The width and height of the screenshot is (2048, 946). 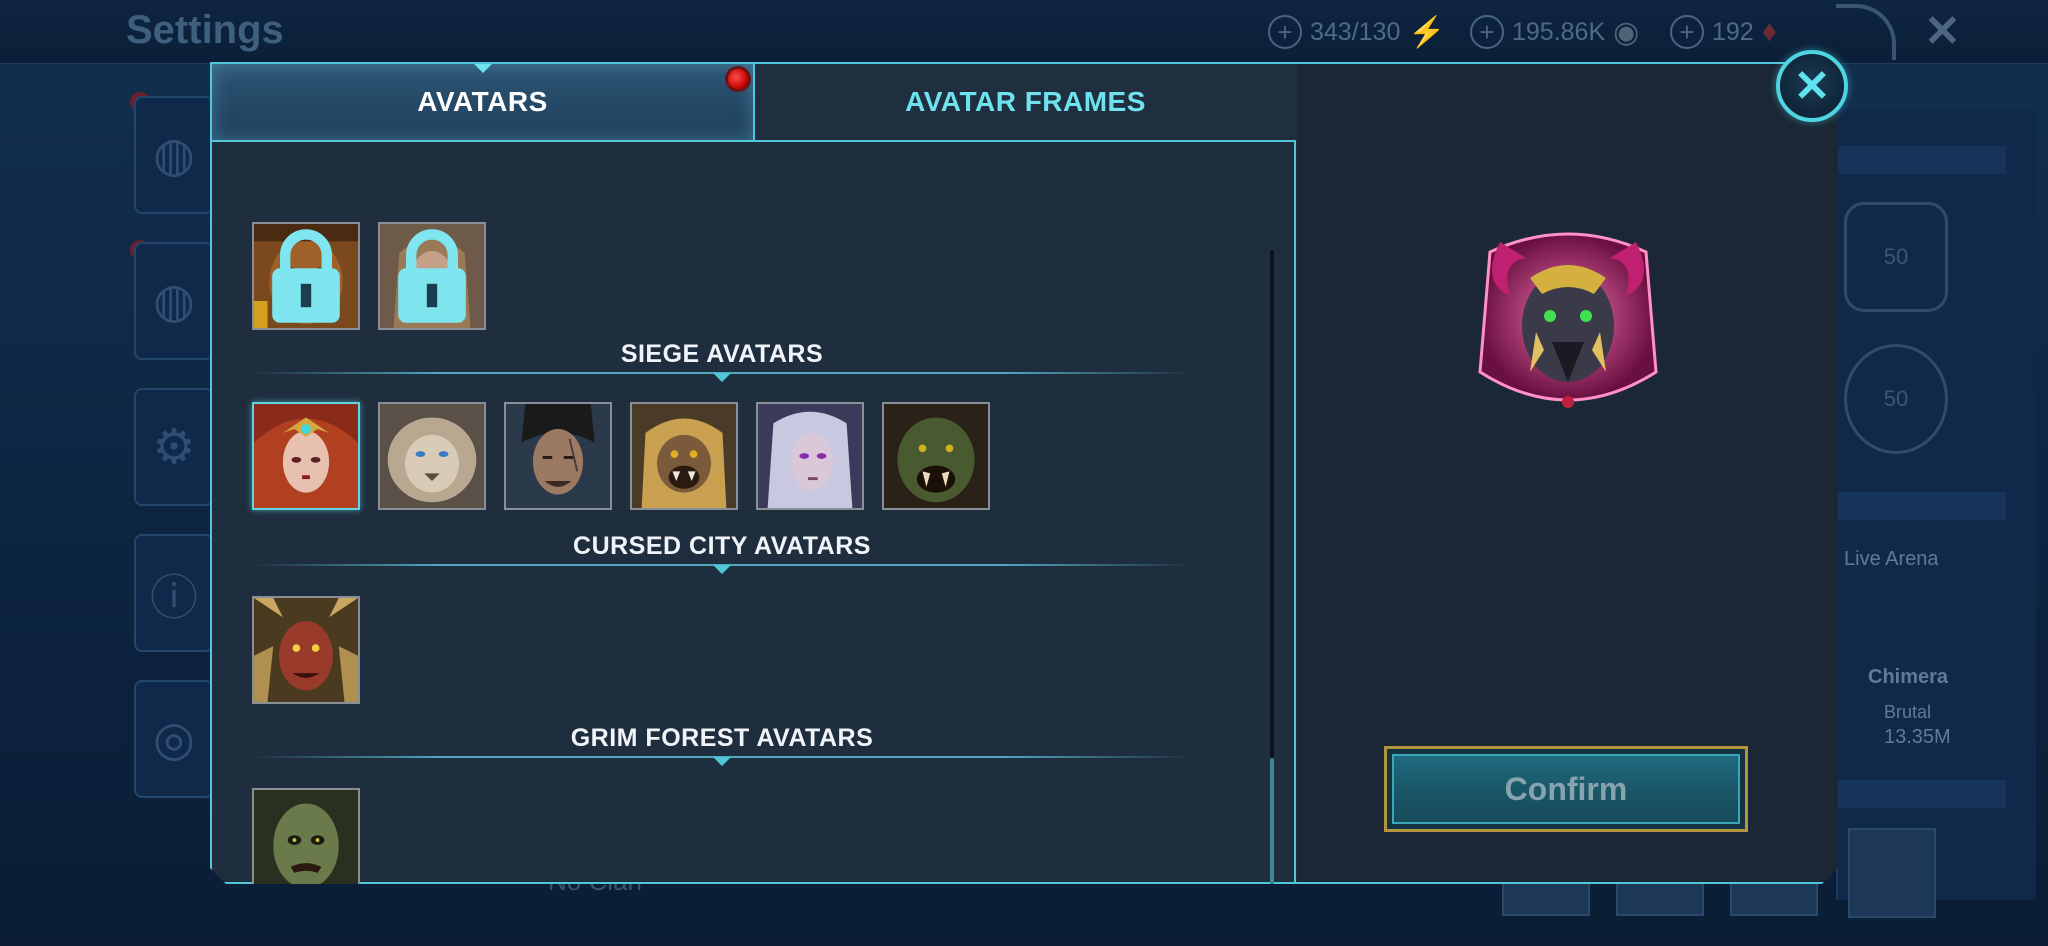 I want to click on blonde-woman-avatar, so click(x=432, y=276).